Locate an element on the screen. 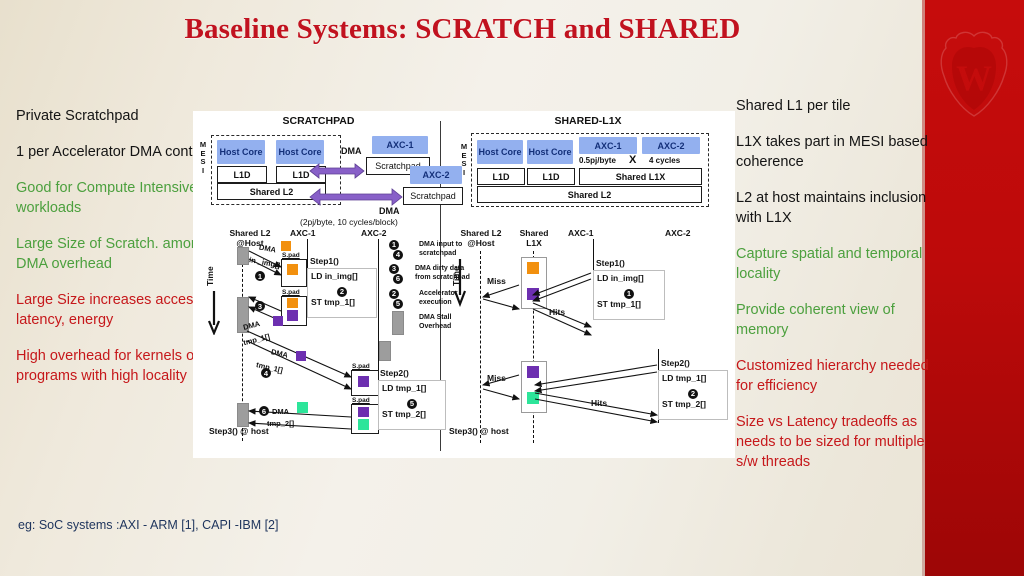 This screenshot has height=576, width=1024. scratch-step2-num-wrap: 5 is located at coordinates (412, 402).